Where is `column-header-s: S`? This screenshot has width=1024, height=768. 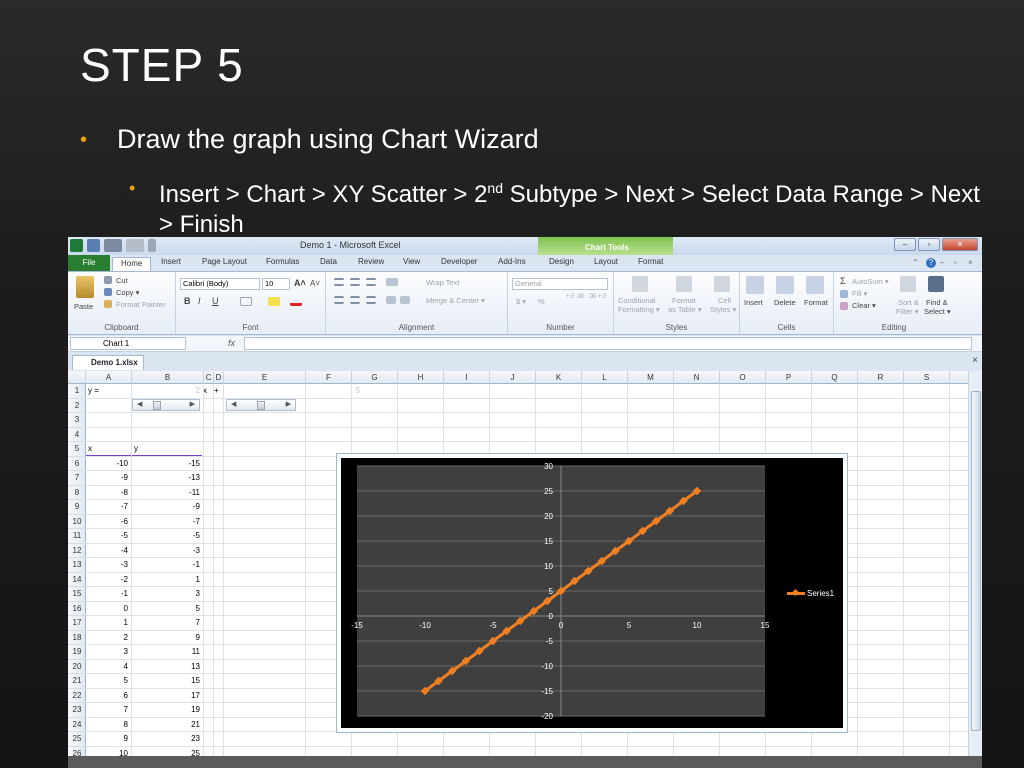 column-header-s: S is located at coordinates (927, 377).